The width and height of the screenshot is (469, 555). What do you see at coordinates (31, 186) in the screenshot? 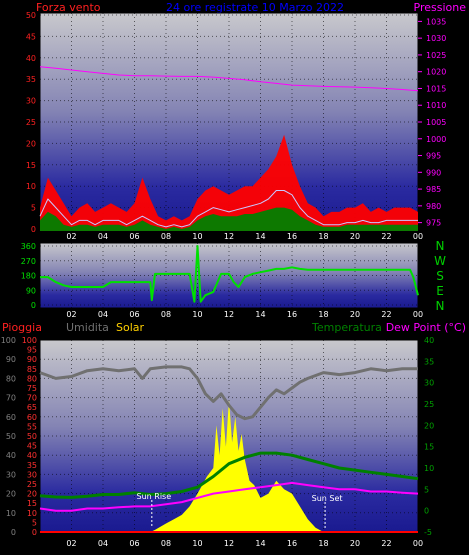
I see `wind-axis-tick: 10` at bounding box center [31, 186].